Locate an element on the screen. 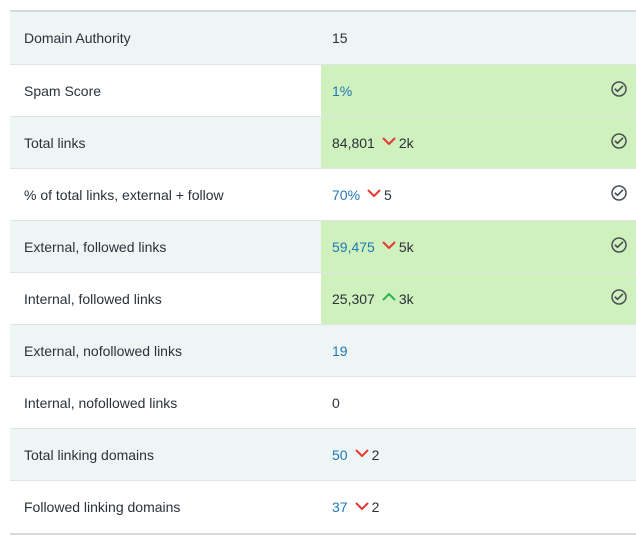 Image resolution: width=636 pixels, height=543 pixels. table-row: Spam Score 1% is located at coordinates (323, 90).